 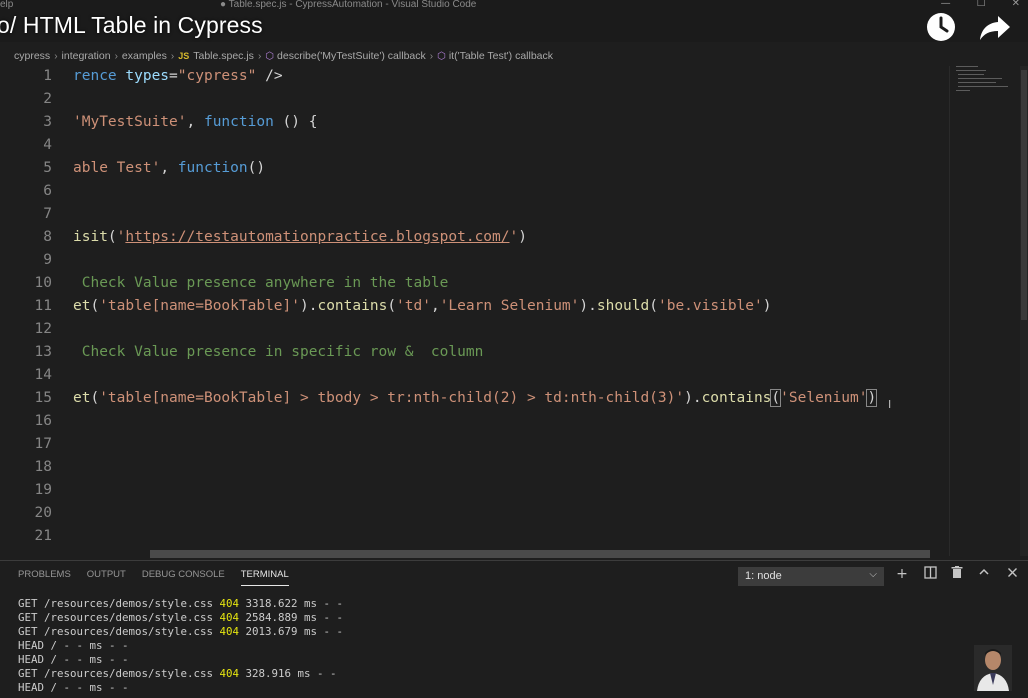 I want to click on breadcrumb-item-describe: describe('MyTestSuite') callback, so click(x=351, y=56).